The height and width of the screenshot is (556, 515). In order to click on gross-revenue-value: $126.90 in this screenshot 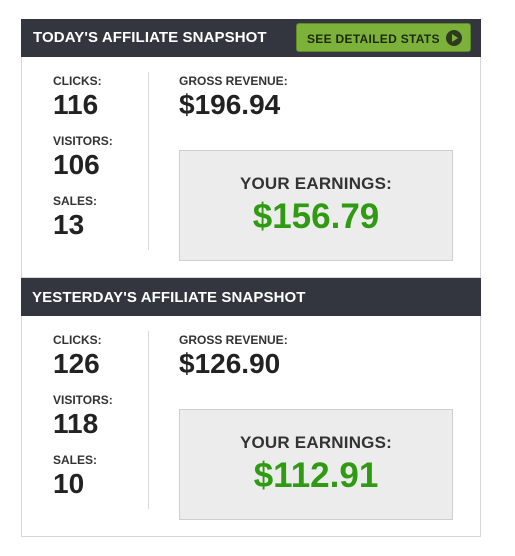, I will do `click(230, 363)`.